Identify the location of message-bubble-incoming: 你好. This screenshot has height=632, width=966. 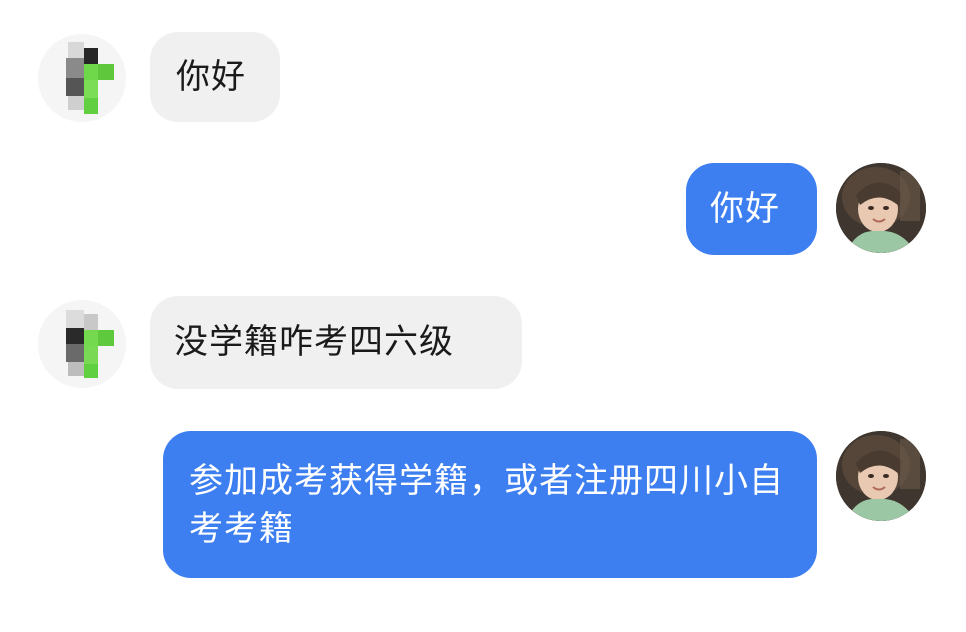
(215, 77).